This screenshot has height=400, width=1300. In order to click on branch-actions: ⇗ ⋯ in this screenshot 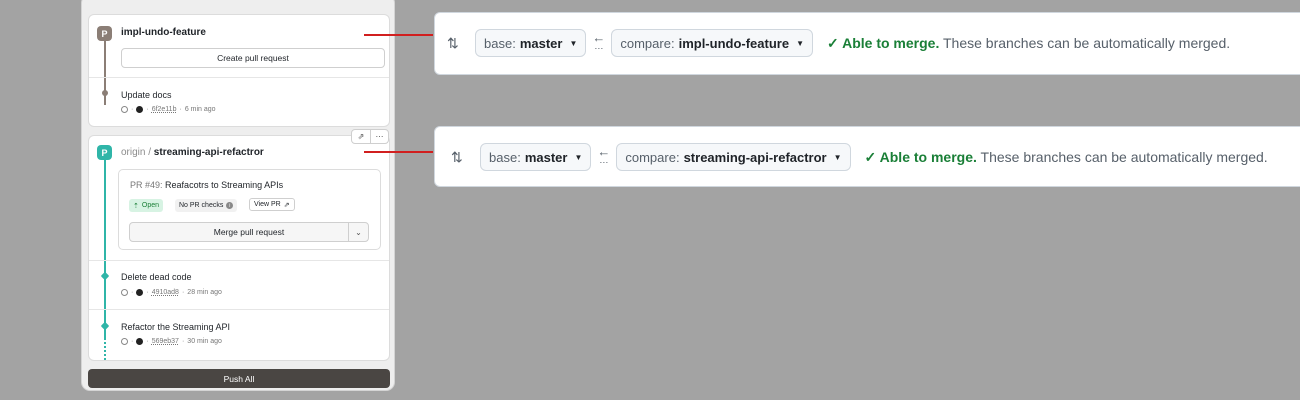, I will do `click(370, 136)`.